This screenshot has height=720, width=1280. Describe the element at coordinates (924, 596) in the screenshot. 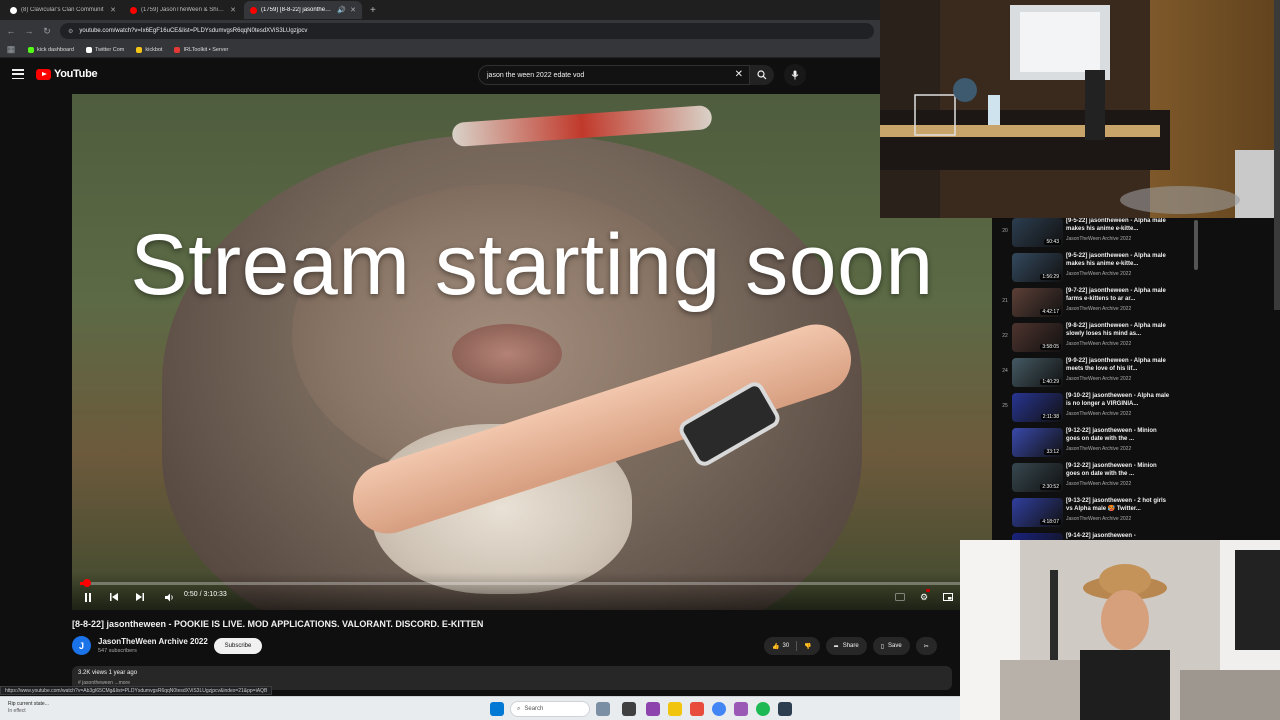

I see `settings-button: ⚙` at that location.